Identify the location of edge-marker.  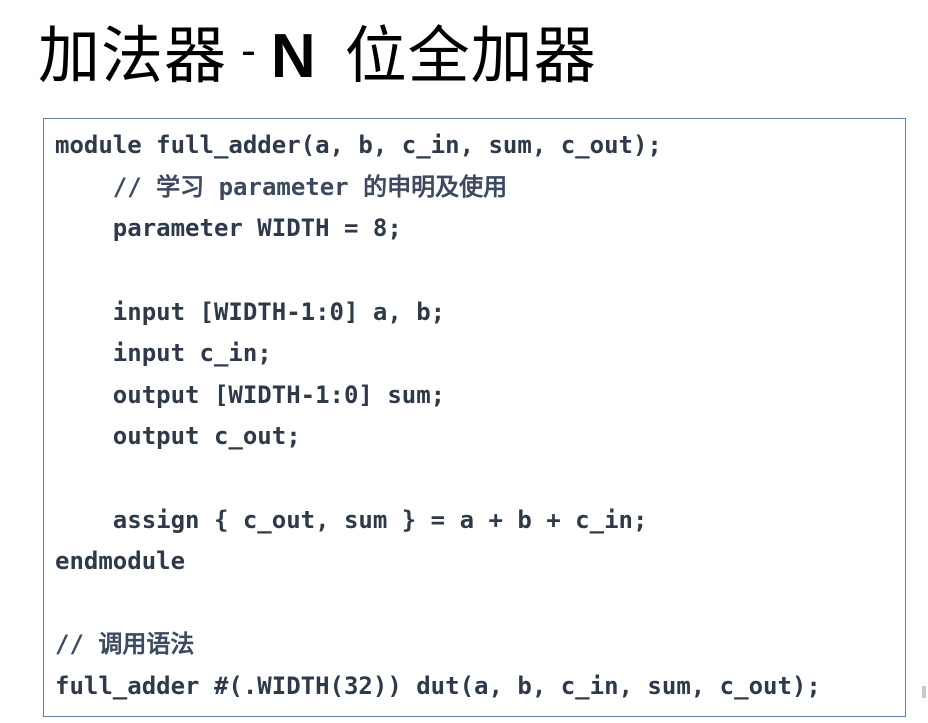
(924, 692).